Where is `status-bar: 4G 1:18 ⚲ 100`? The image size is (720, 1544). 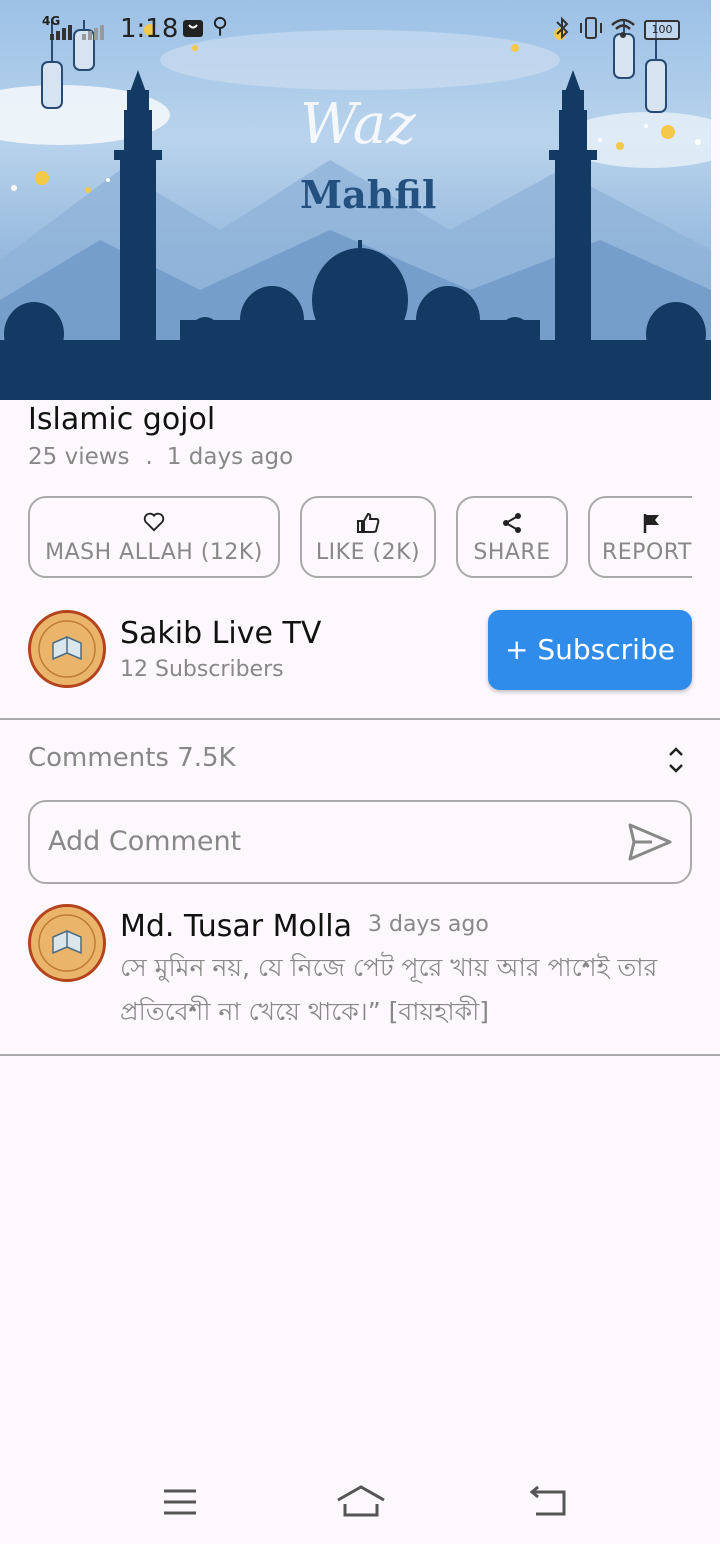 status-bar: 4G 1:18 ⚲ 100 is located at coordinates (360, 30).